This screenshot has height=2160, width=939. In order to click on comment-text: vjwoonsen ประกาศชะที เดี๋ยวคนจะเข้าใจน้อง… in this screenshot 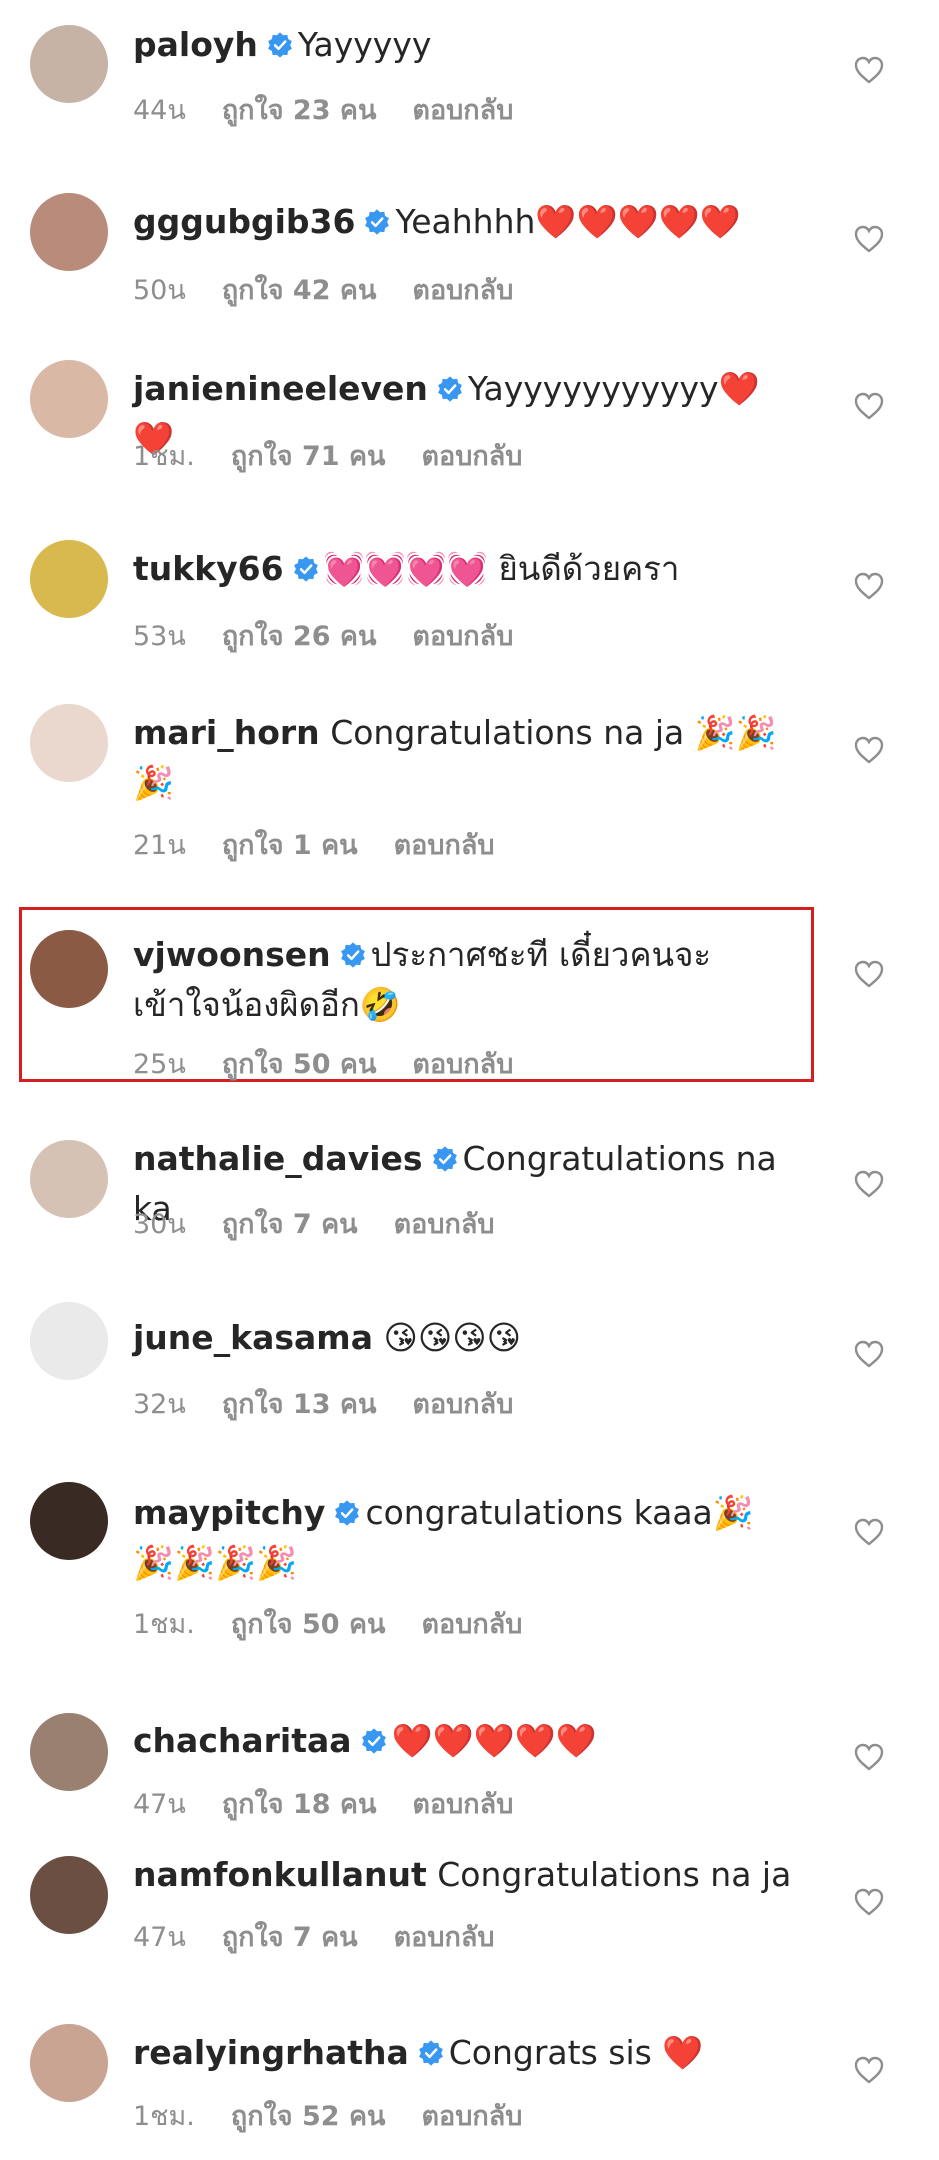, I will do `click(463, 980)`.